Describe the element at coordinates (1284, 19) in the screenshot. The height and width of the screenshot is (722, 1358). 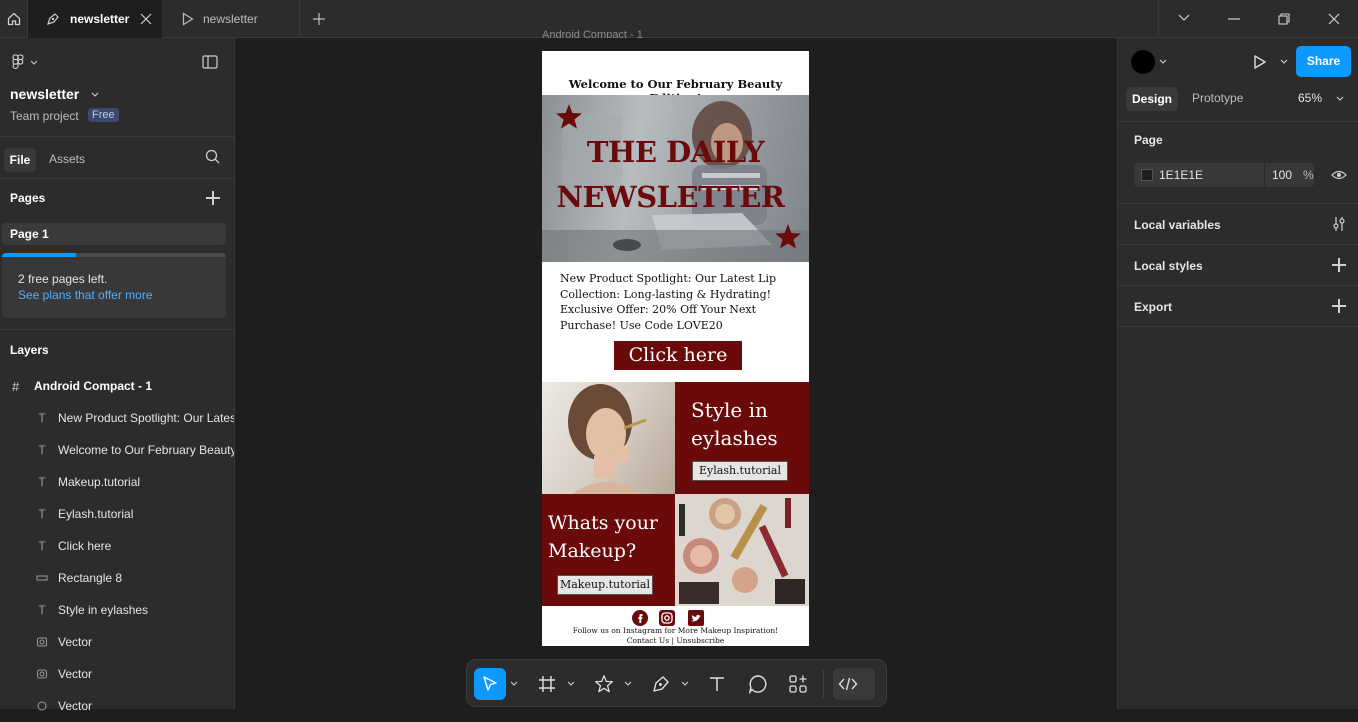
I see `restore-icon` at that location.